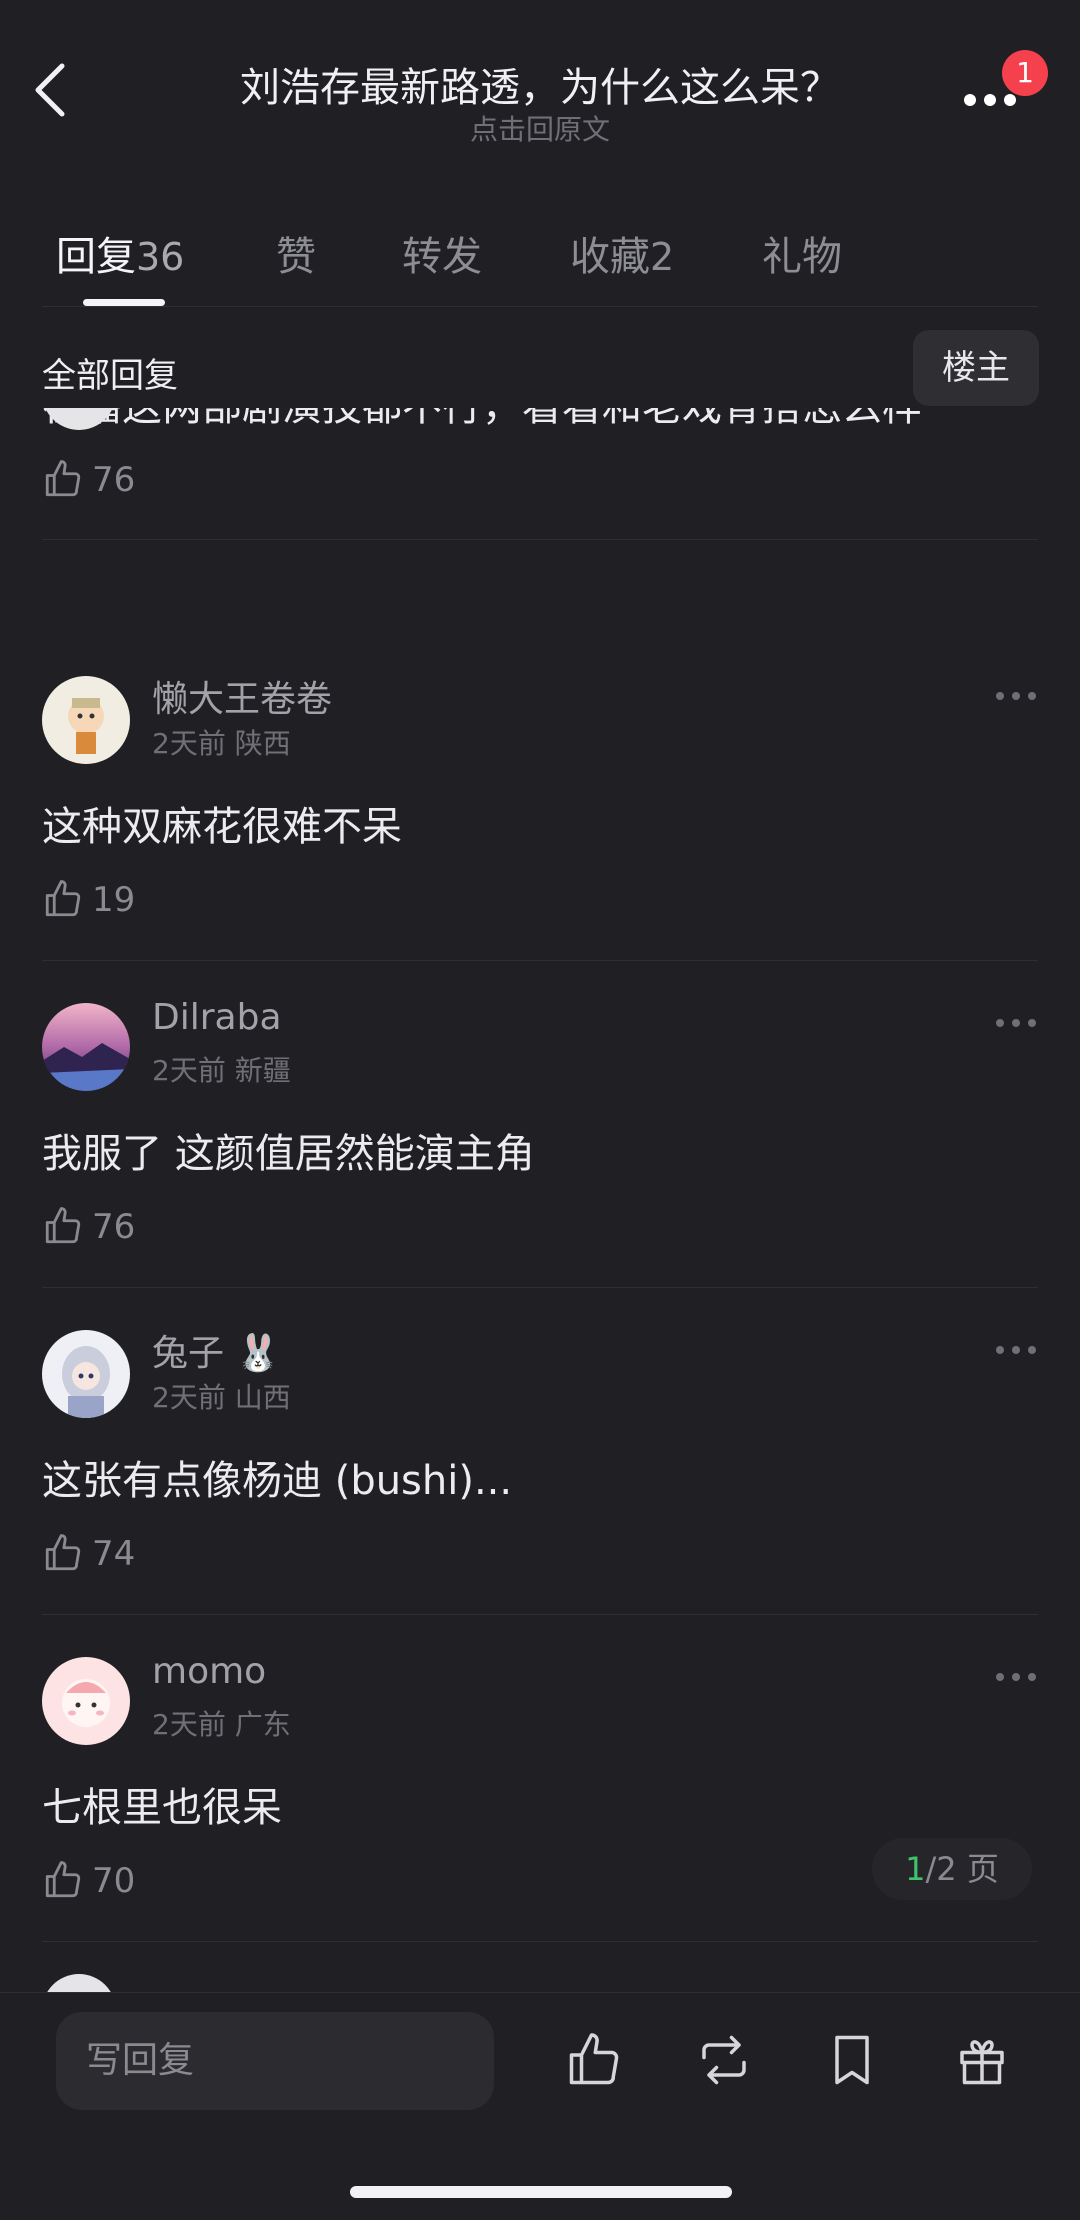 This screenshot has width=1080, height=2220. What do you see at coordinates (1025, 73) in the screenshot?
I see `notification-badge: 1` at bounding box center [1025, 73].